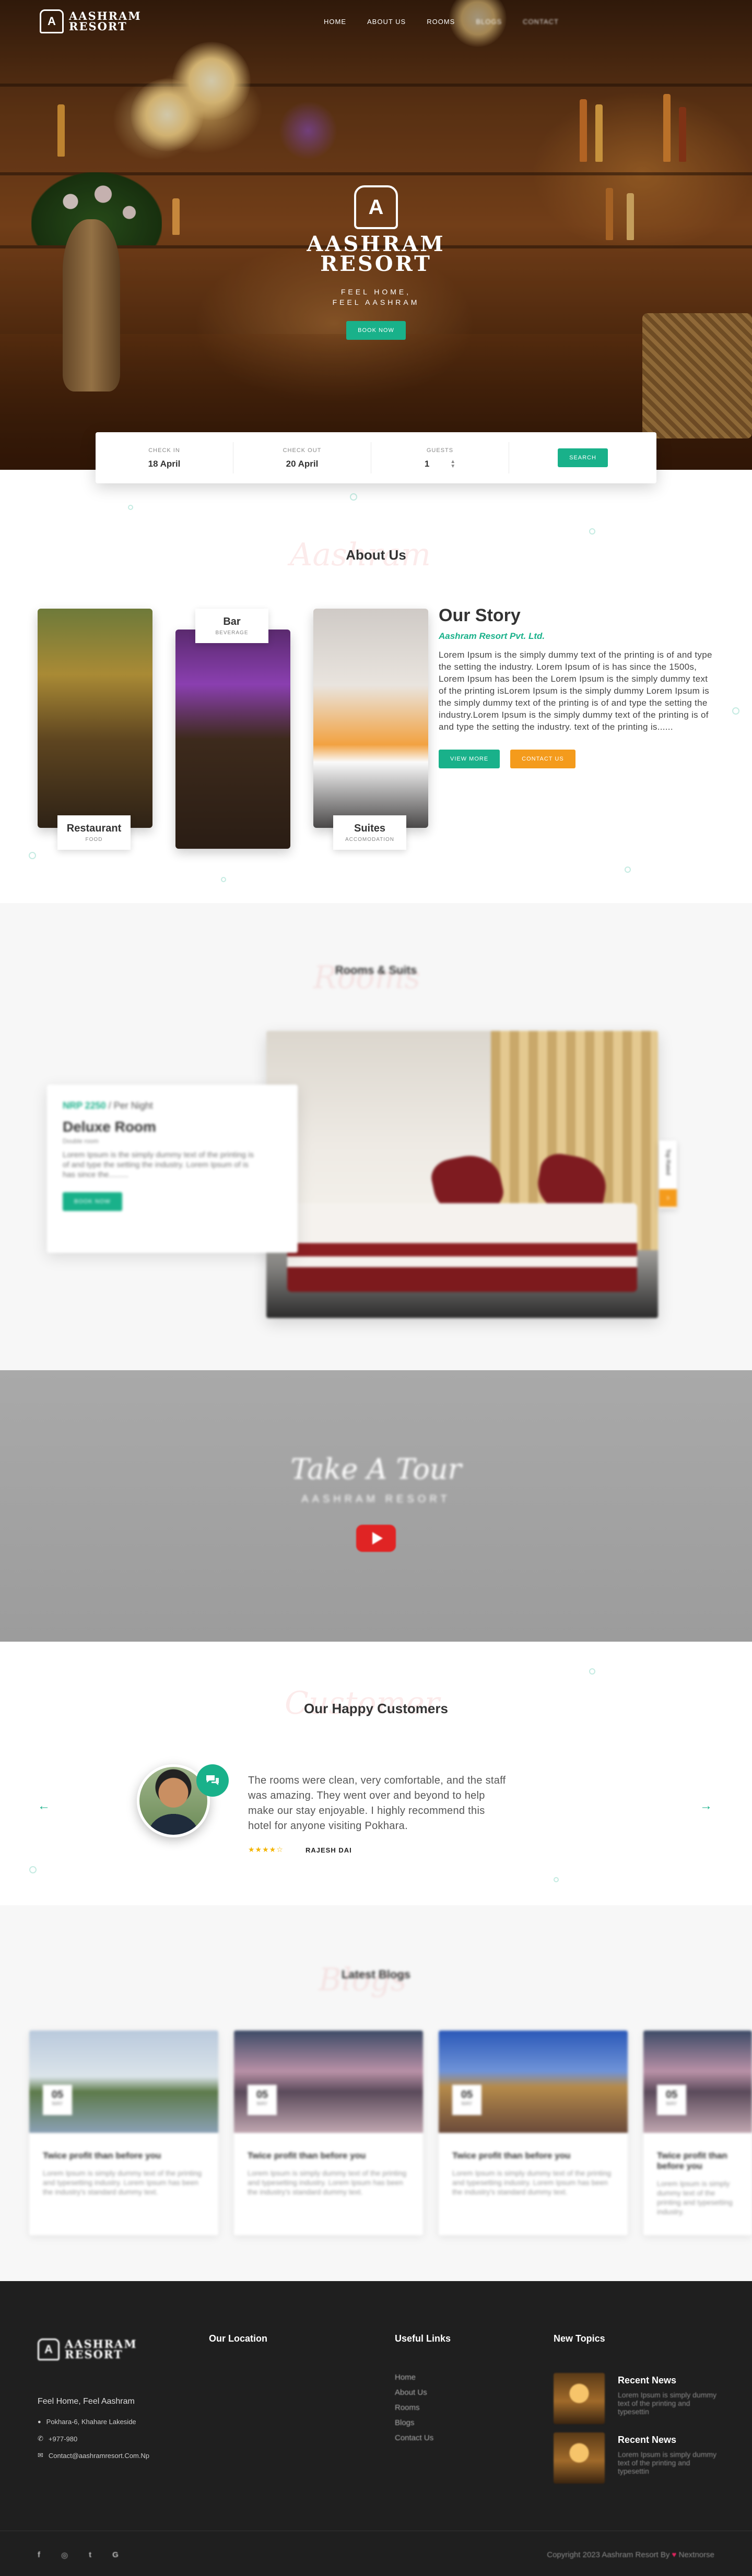 The width and height of the screenshot is (752, 2576). What do you see at coordinates (370, 828) in the screenshot?
I see `suites-title: Suites` at bounding box center [370, 828].